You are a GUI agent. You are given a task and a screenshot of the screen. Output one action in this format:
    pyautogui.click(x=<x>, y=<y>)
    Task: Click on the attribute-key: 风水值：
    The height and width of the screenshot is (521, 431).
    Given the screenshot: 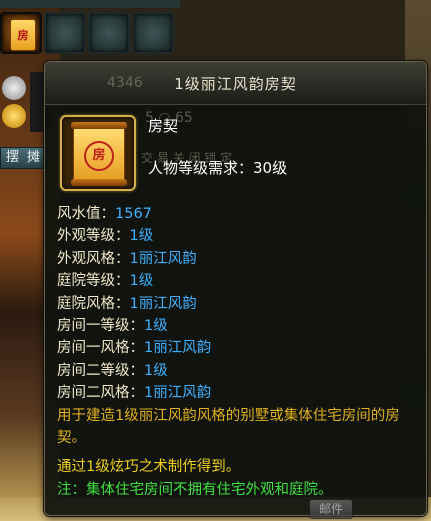 What is the action you would take?
    pyautogui.click(x=86, y=214)
    